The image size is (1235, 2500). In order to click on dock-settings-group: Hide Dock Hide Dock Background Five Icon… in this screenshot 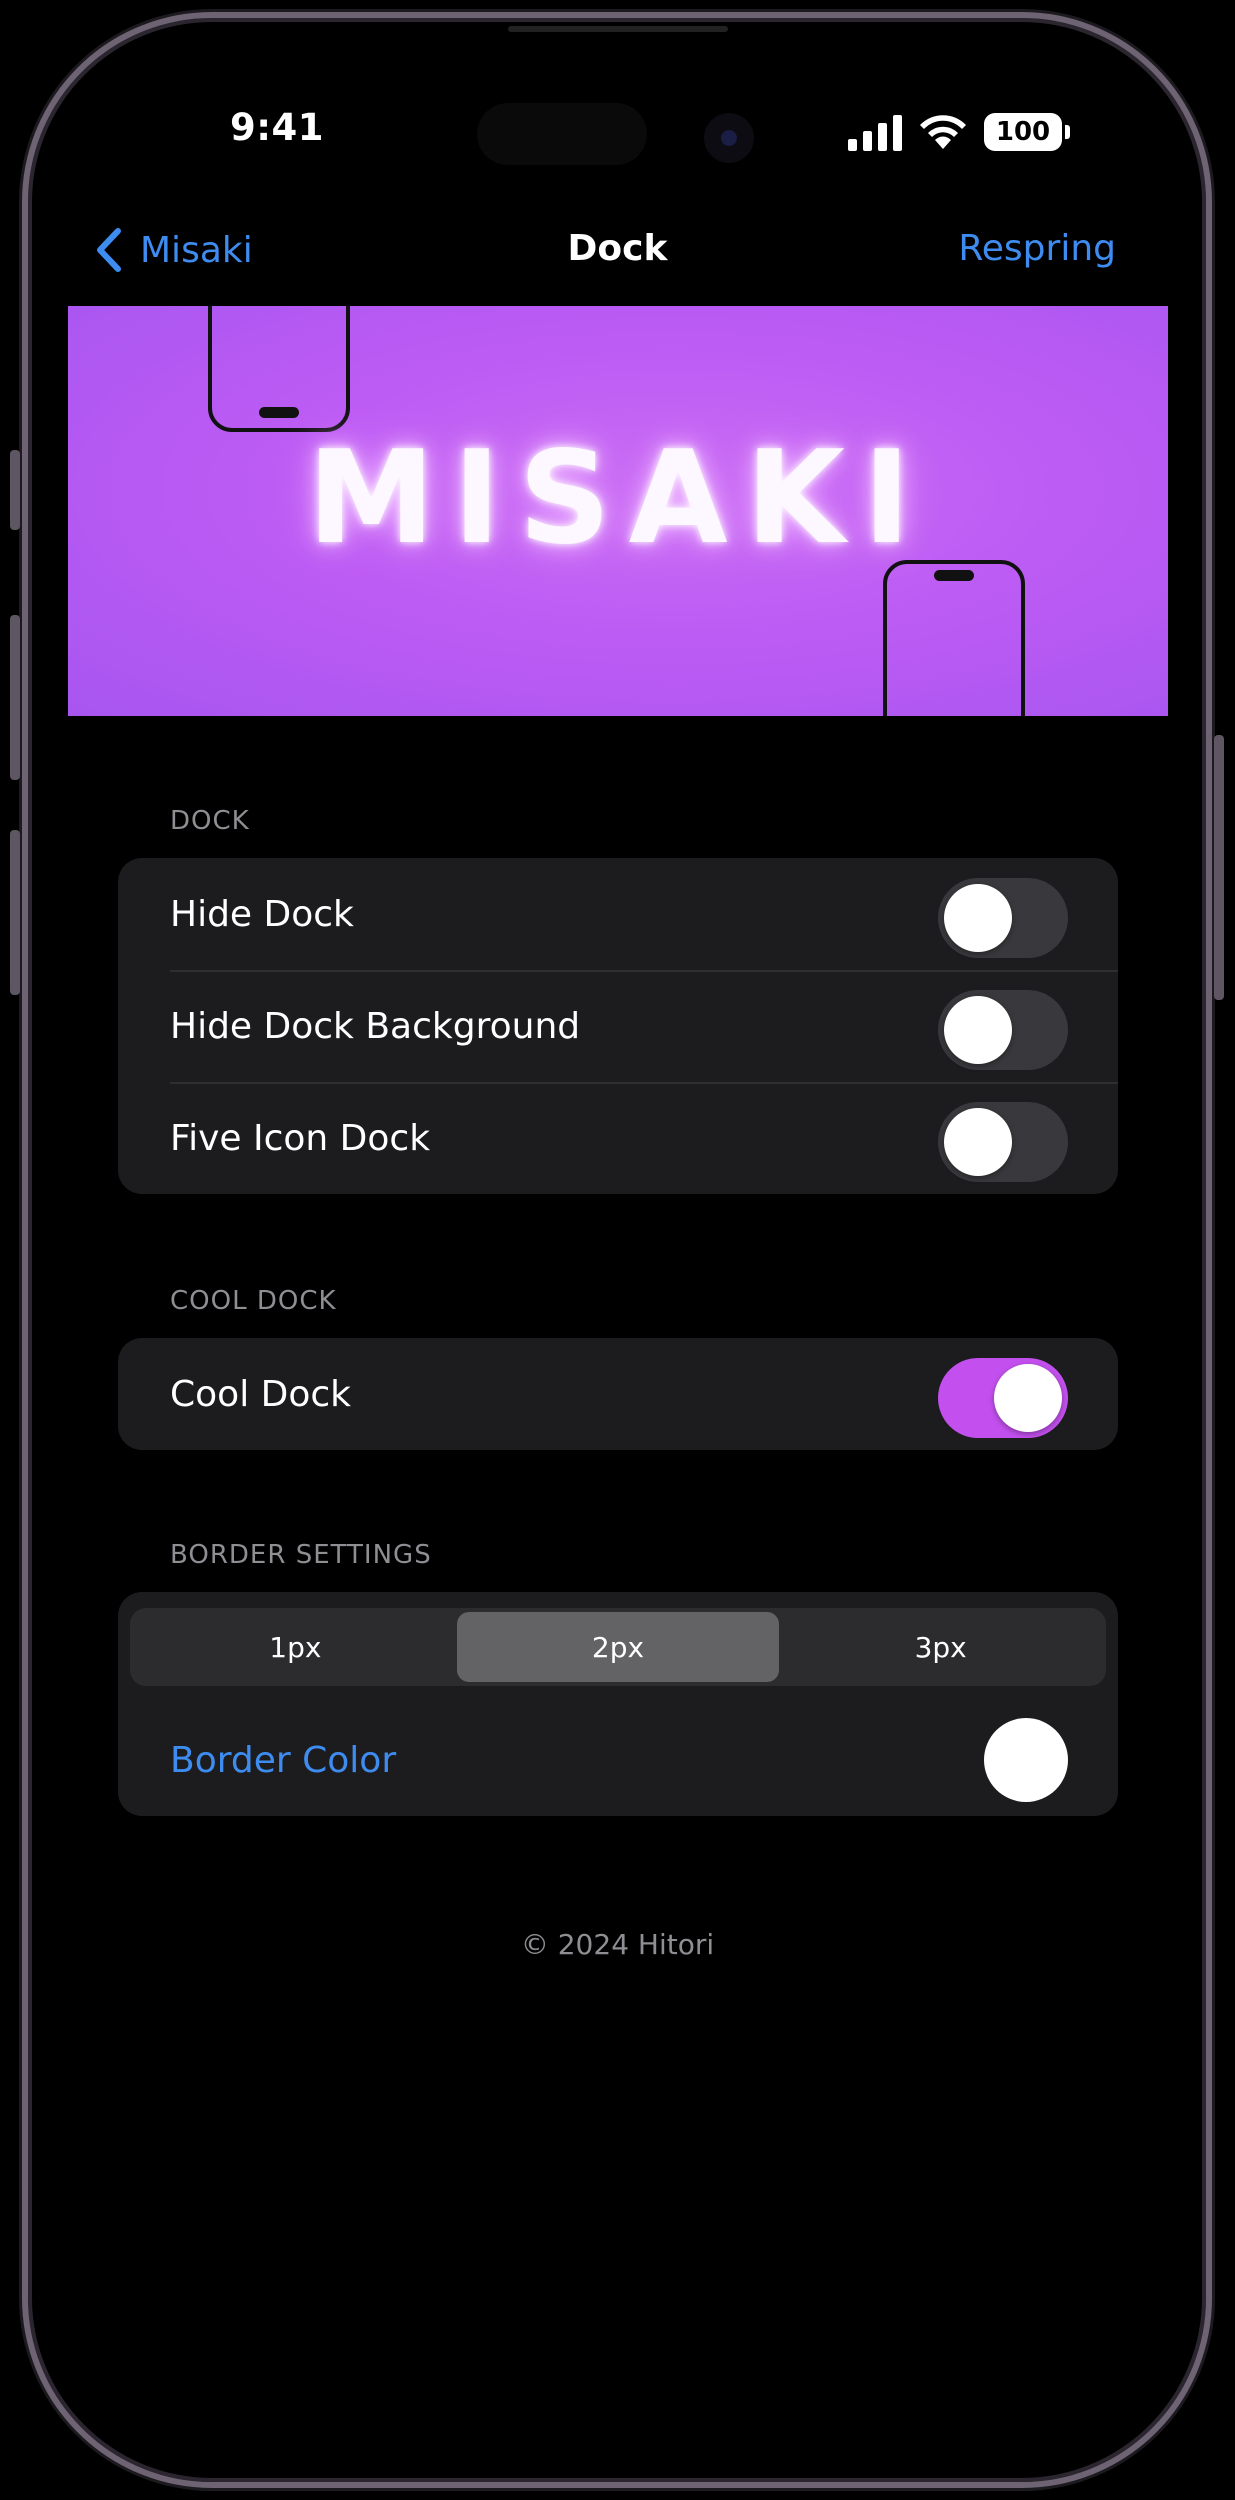, I will do `click(618, 1026)`.